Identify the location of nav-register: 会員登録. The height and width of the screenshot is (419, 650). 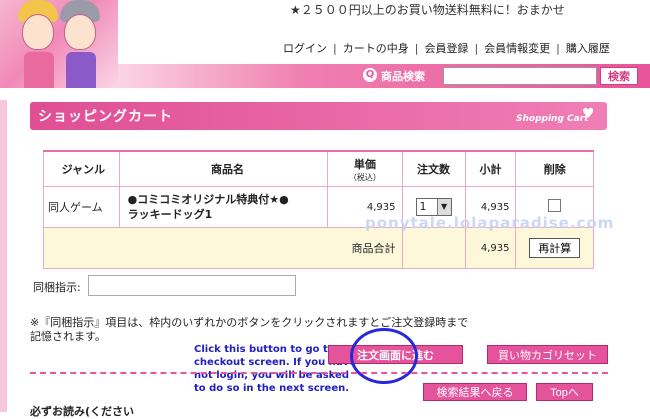
(446, 48).